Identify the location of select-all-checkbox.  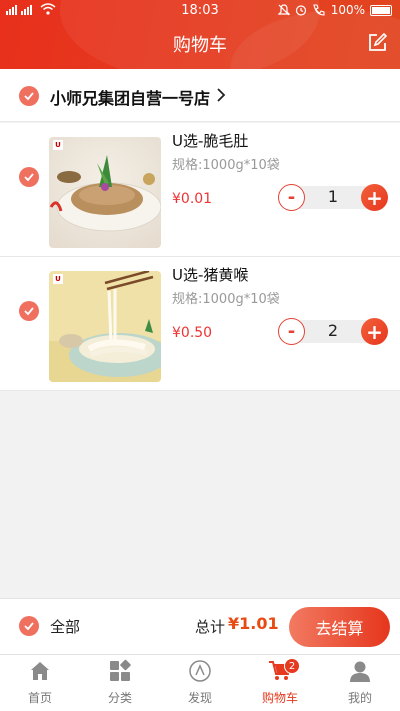
(29, 626).